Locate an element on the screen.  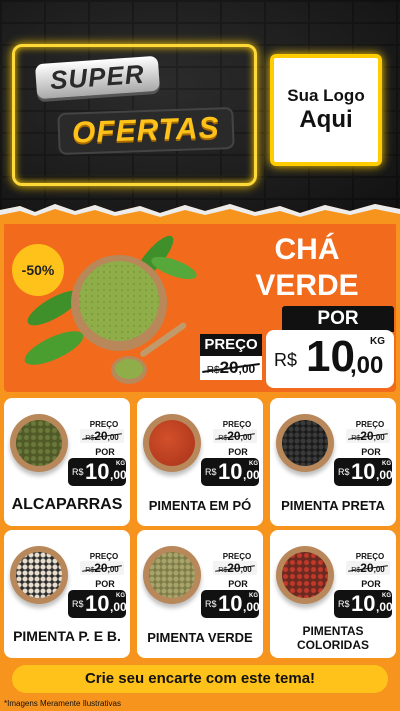
hero-name-line1: CHÁ is located at coordinates (307, 249).